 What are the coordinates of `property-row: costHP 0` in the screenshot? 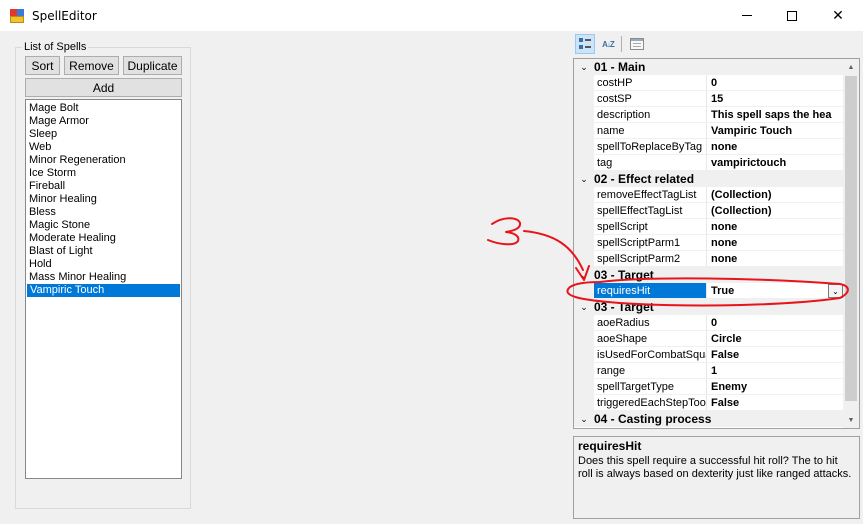 It's located at (716, 83).